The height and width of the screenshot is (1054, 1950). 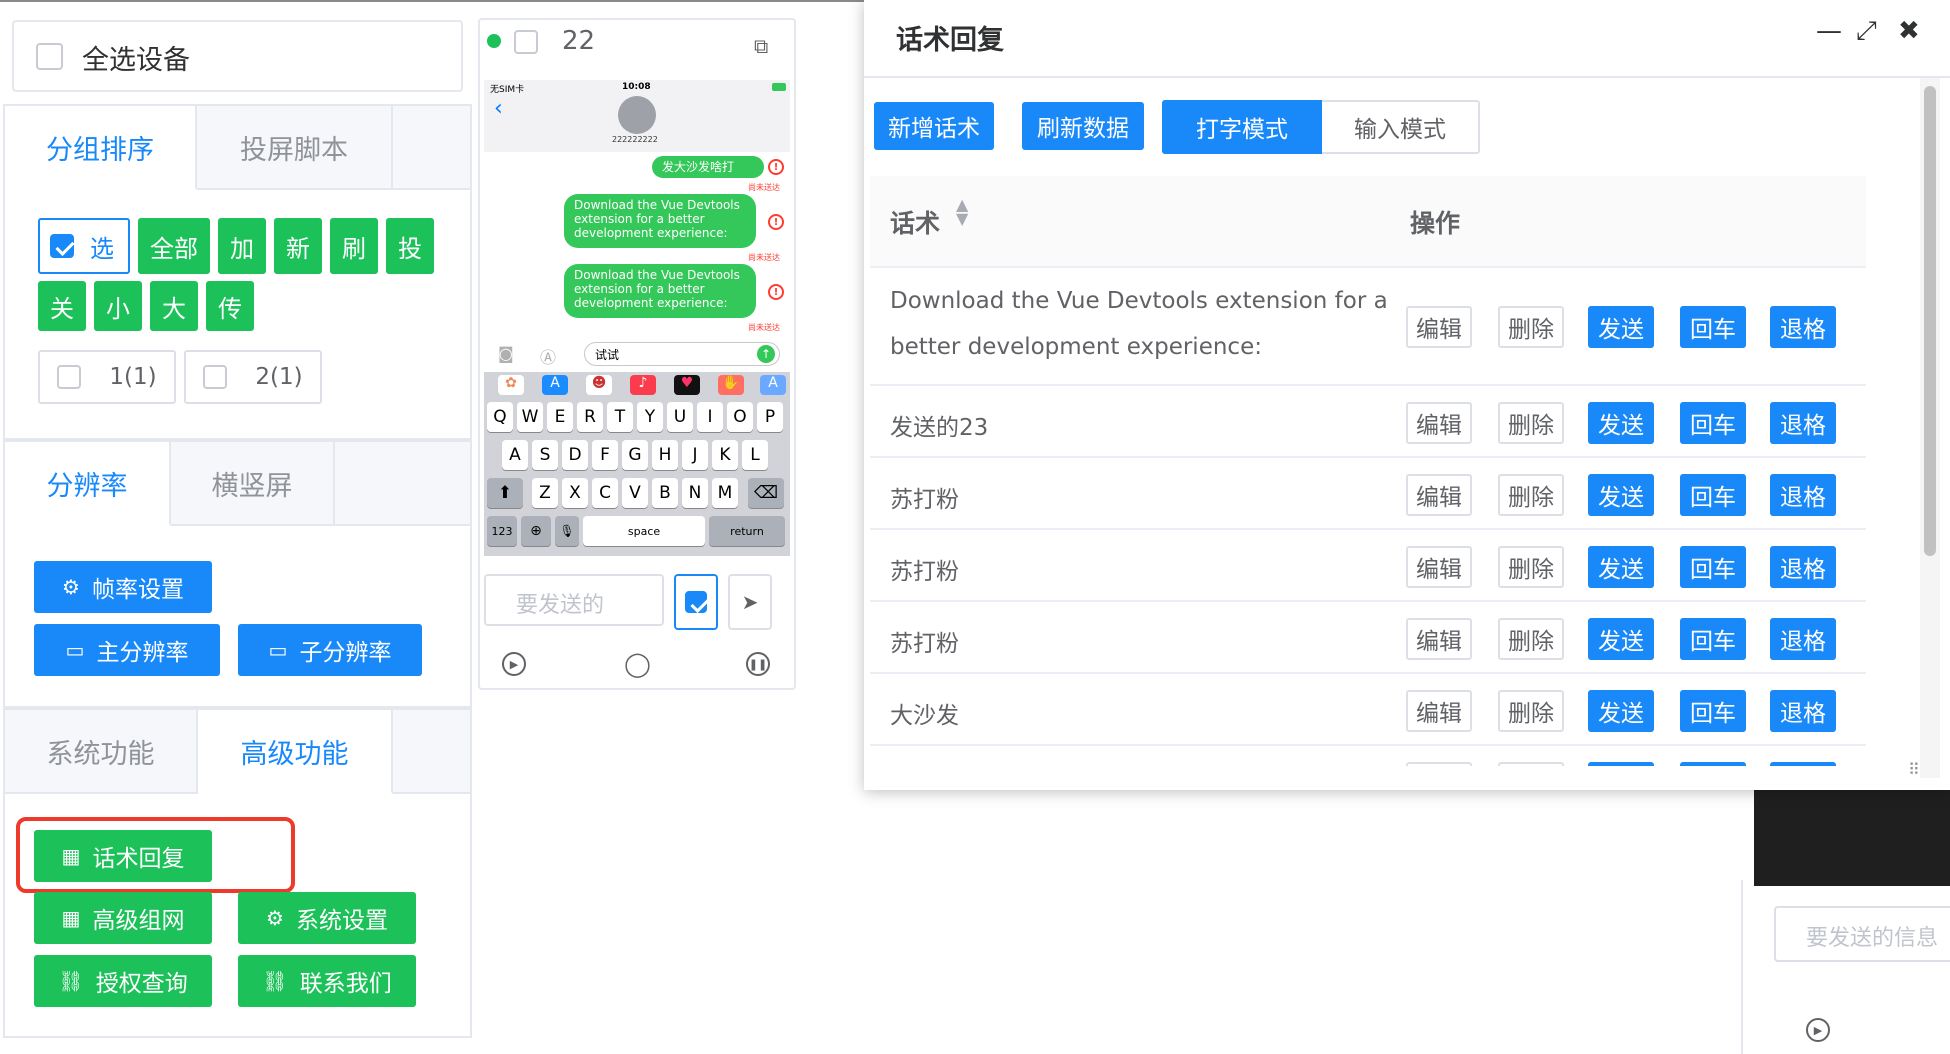 I want to click on select-all-label: 全选设备, so click(x=136, y=57).